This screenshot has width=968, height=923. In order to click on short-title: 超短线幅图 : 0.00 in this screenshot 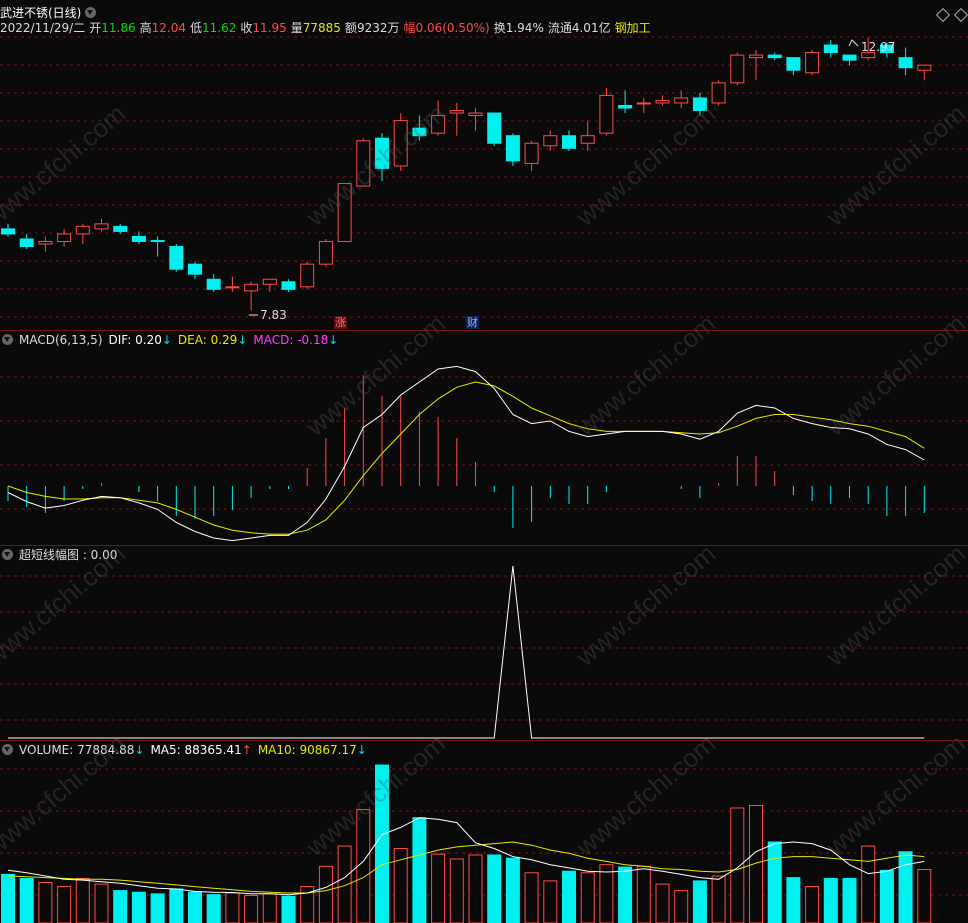, I will do `click(68, 555)`.